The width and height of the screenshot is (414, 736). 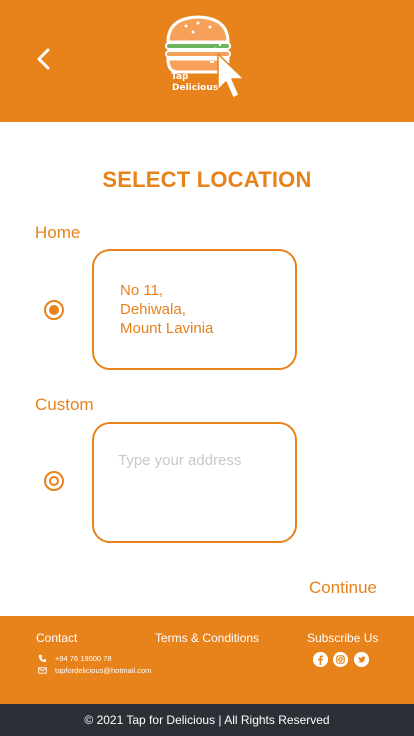 I want to click on footer-phone-row: +94 76 19000 78, so click(x=75, y=658).